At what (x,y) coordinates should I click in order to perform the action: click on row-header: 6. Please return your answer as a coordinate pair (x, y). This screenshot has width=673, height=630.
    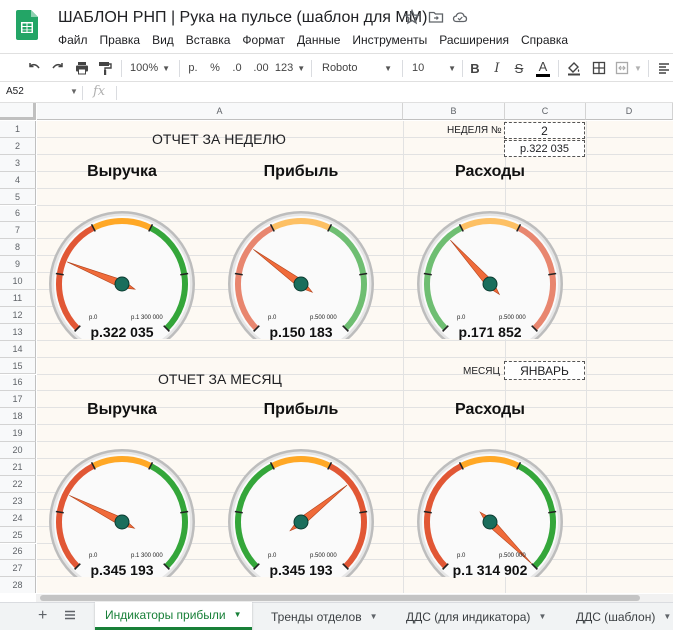
    Looking at the image, I should click on (18, 214).